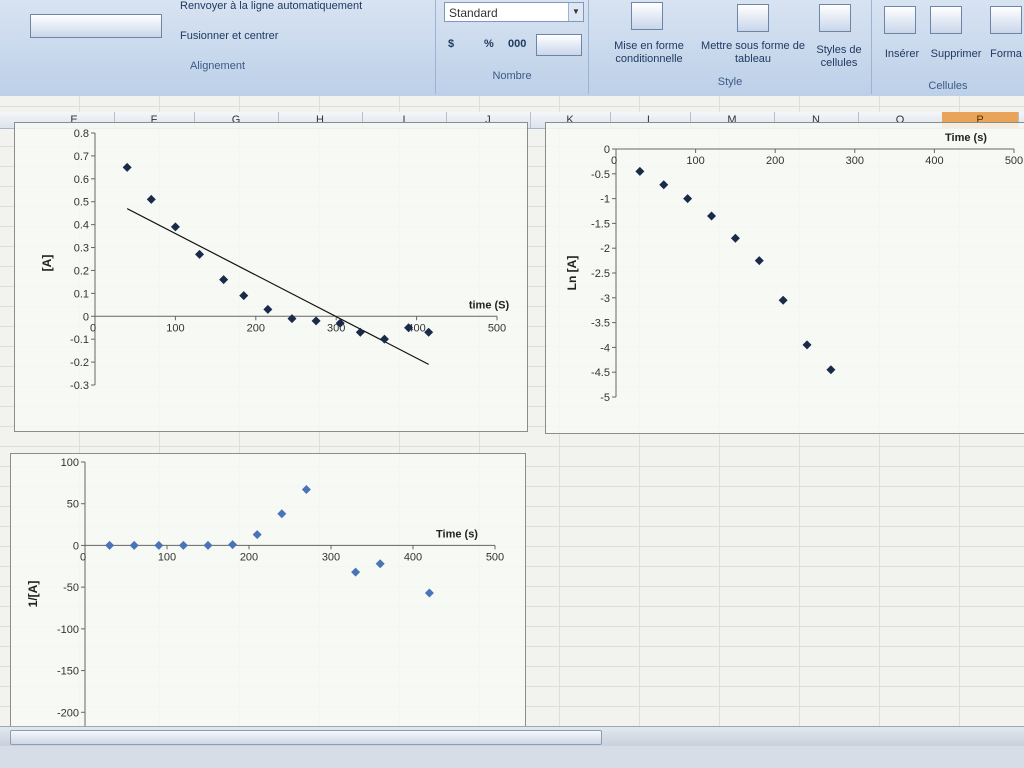 The width and height of the screenshot is (1024, 768). What do you see at coordinates (68, 630) in the screenshot?
I see `chart3-y-tick-label: -100` at bounding box center [68, 630].